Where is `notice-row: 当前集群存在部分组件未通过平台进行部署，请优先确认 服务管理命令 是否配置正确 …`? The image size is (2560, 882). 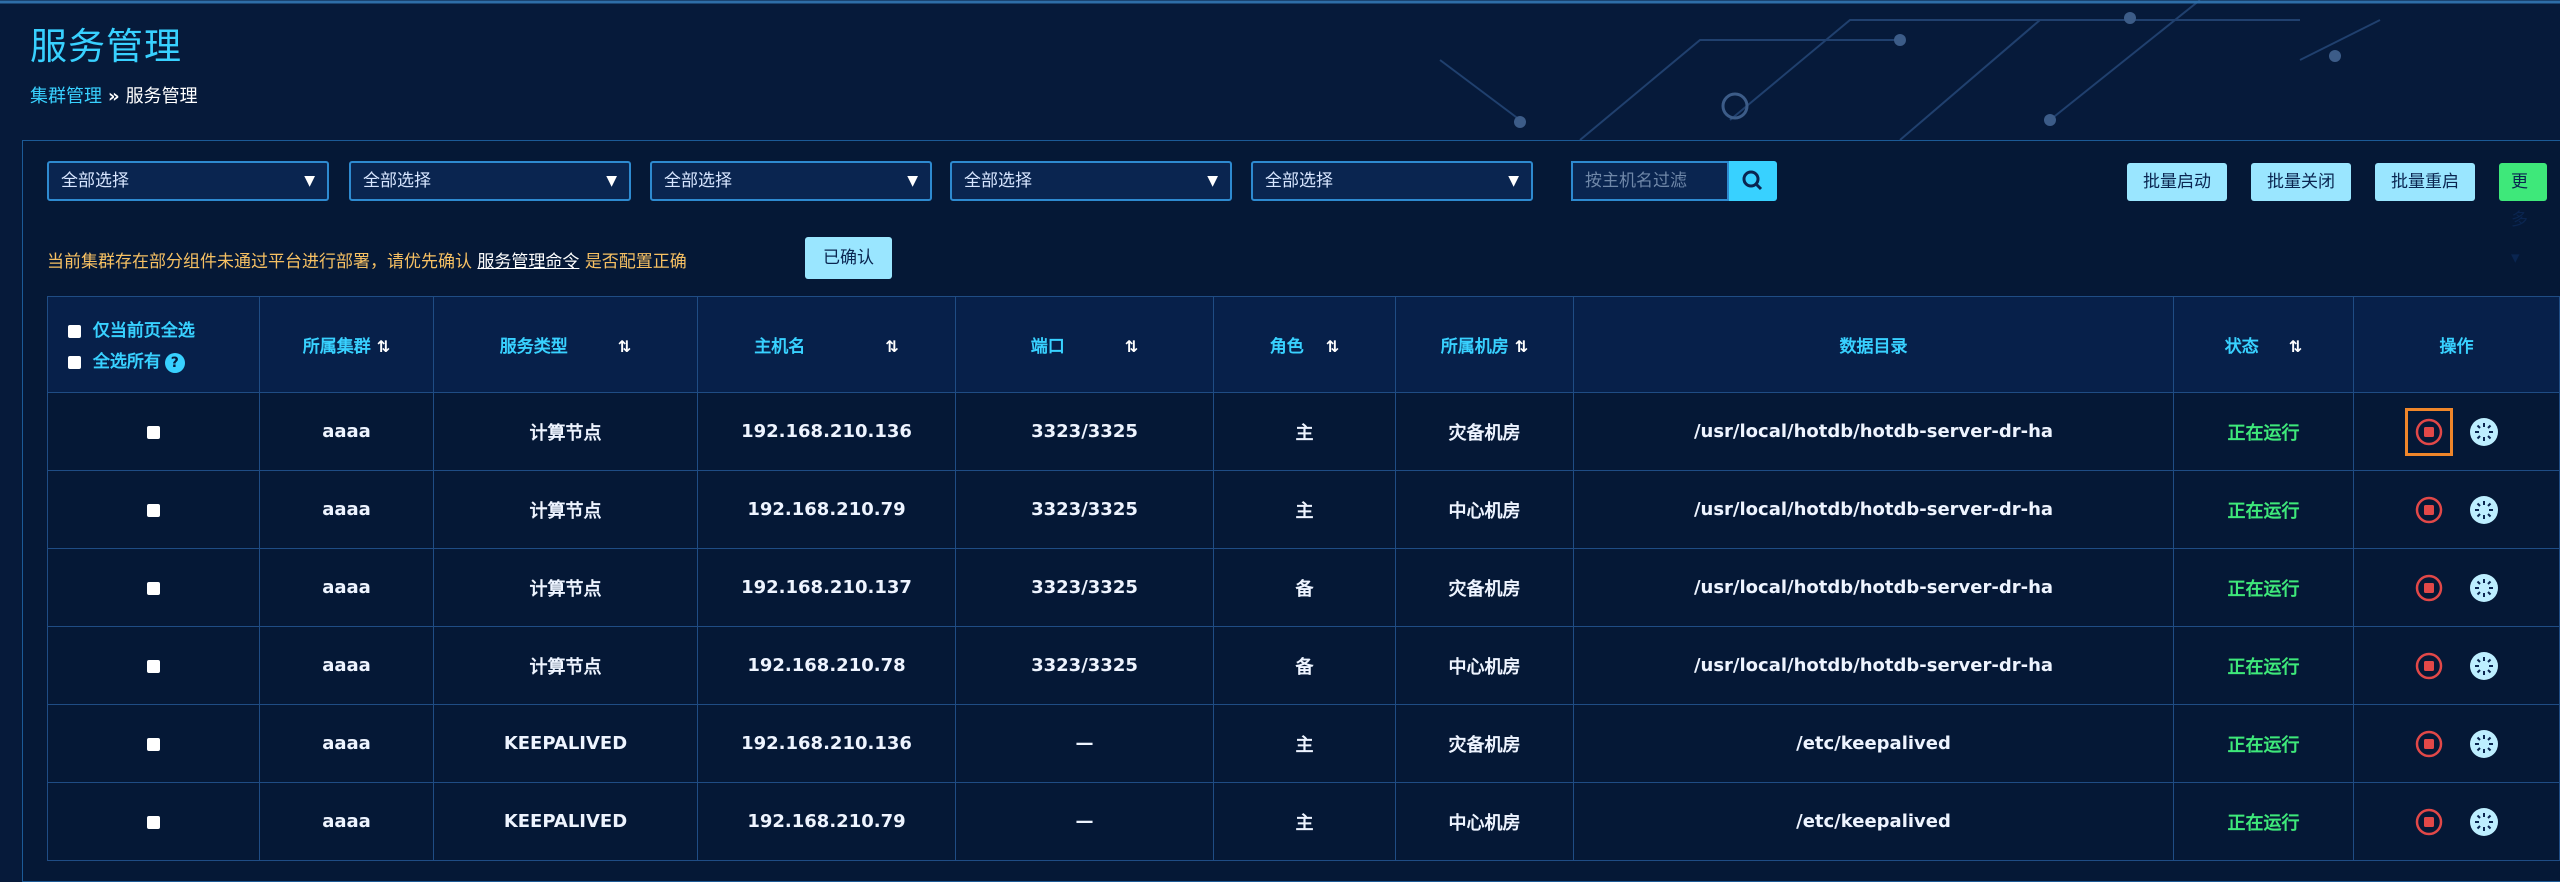 notice-row: 当前集群存在部分组件未通过平台进行部署，请优先确认 服务管理命令 是否配置正确 … is located at coordinates (747, 258).